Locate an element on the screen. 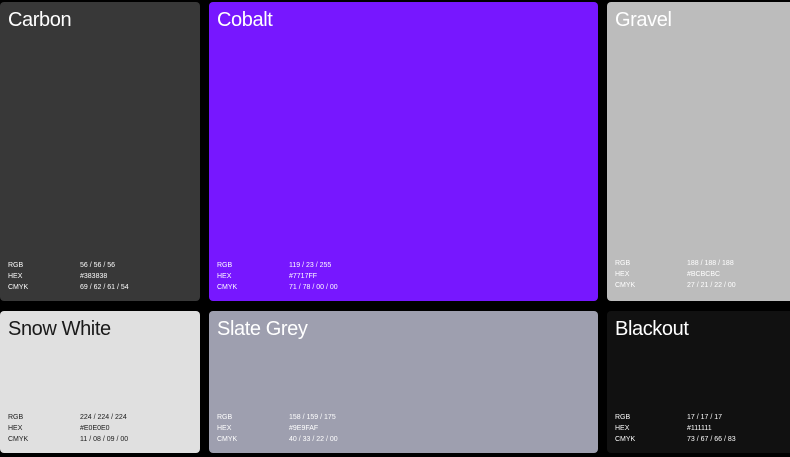  swatch-title: Snow White is located at coordinates (59, 329).